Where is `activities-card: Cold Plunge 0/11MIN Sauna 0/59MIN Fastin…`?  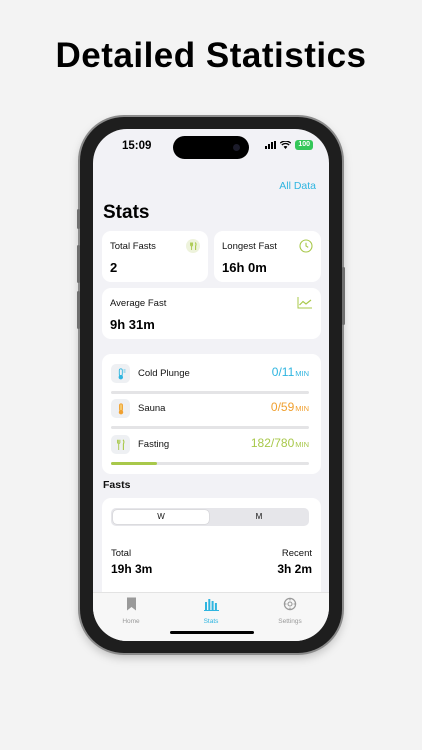
activities-card: Cold Plunge 0/11MIN Sauna 0/59MIN Fastin… is located at coordinates (211, 414).